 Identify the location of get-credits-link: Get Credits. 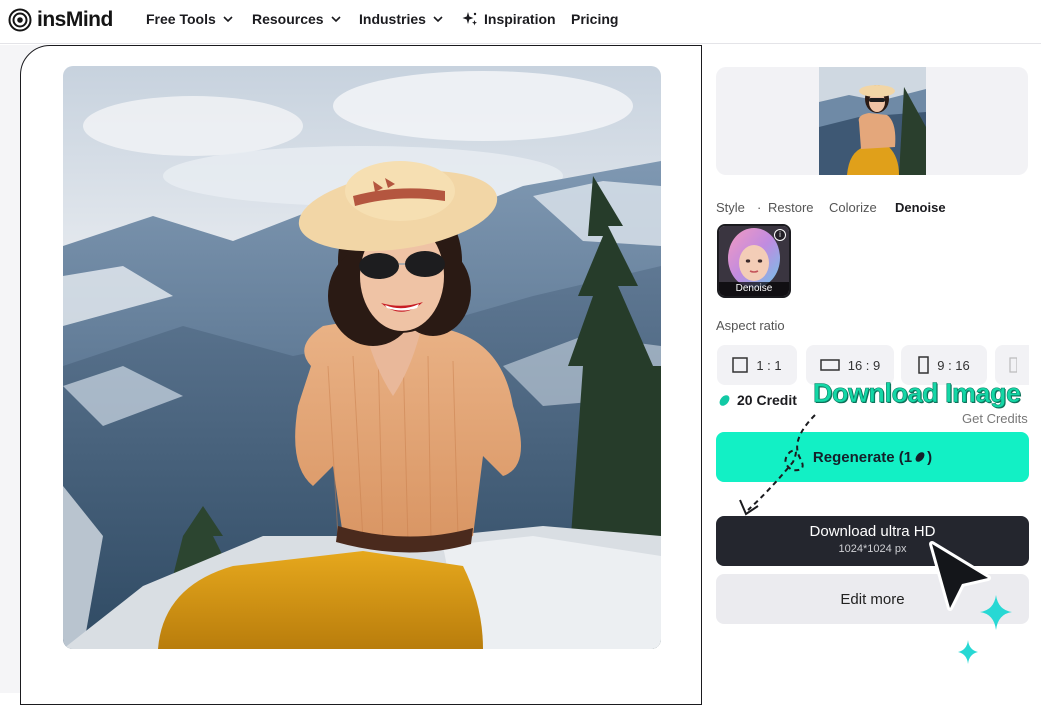
(995, 418).